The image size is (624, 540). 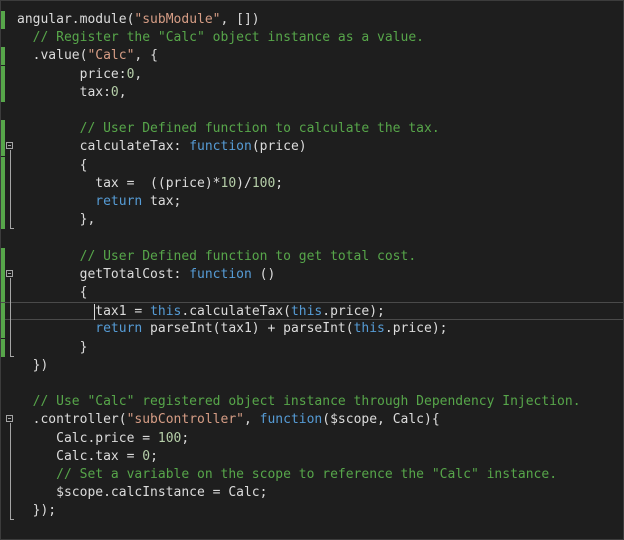 What do you see at coordinates (150, 184) in the screenshot?
I see `code-text: tax = ((price)*10)/100;` at bounding box center [150, 184].